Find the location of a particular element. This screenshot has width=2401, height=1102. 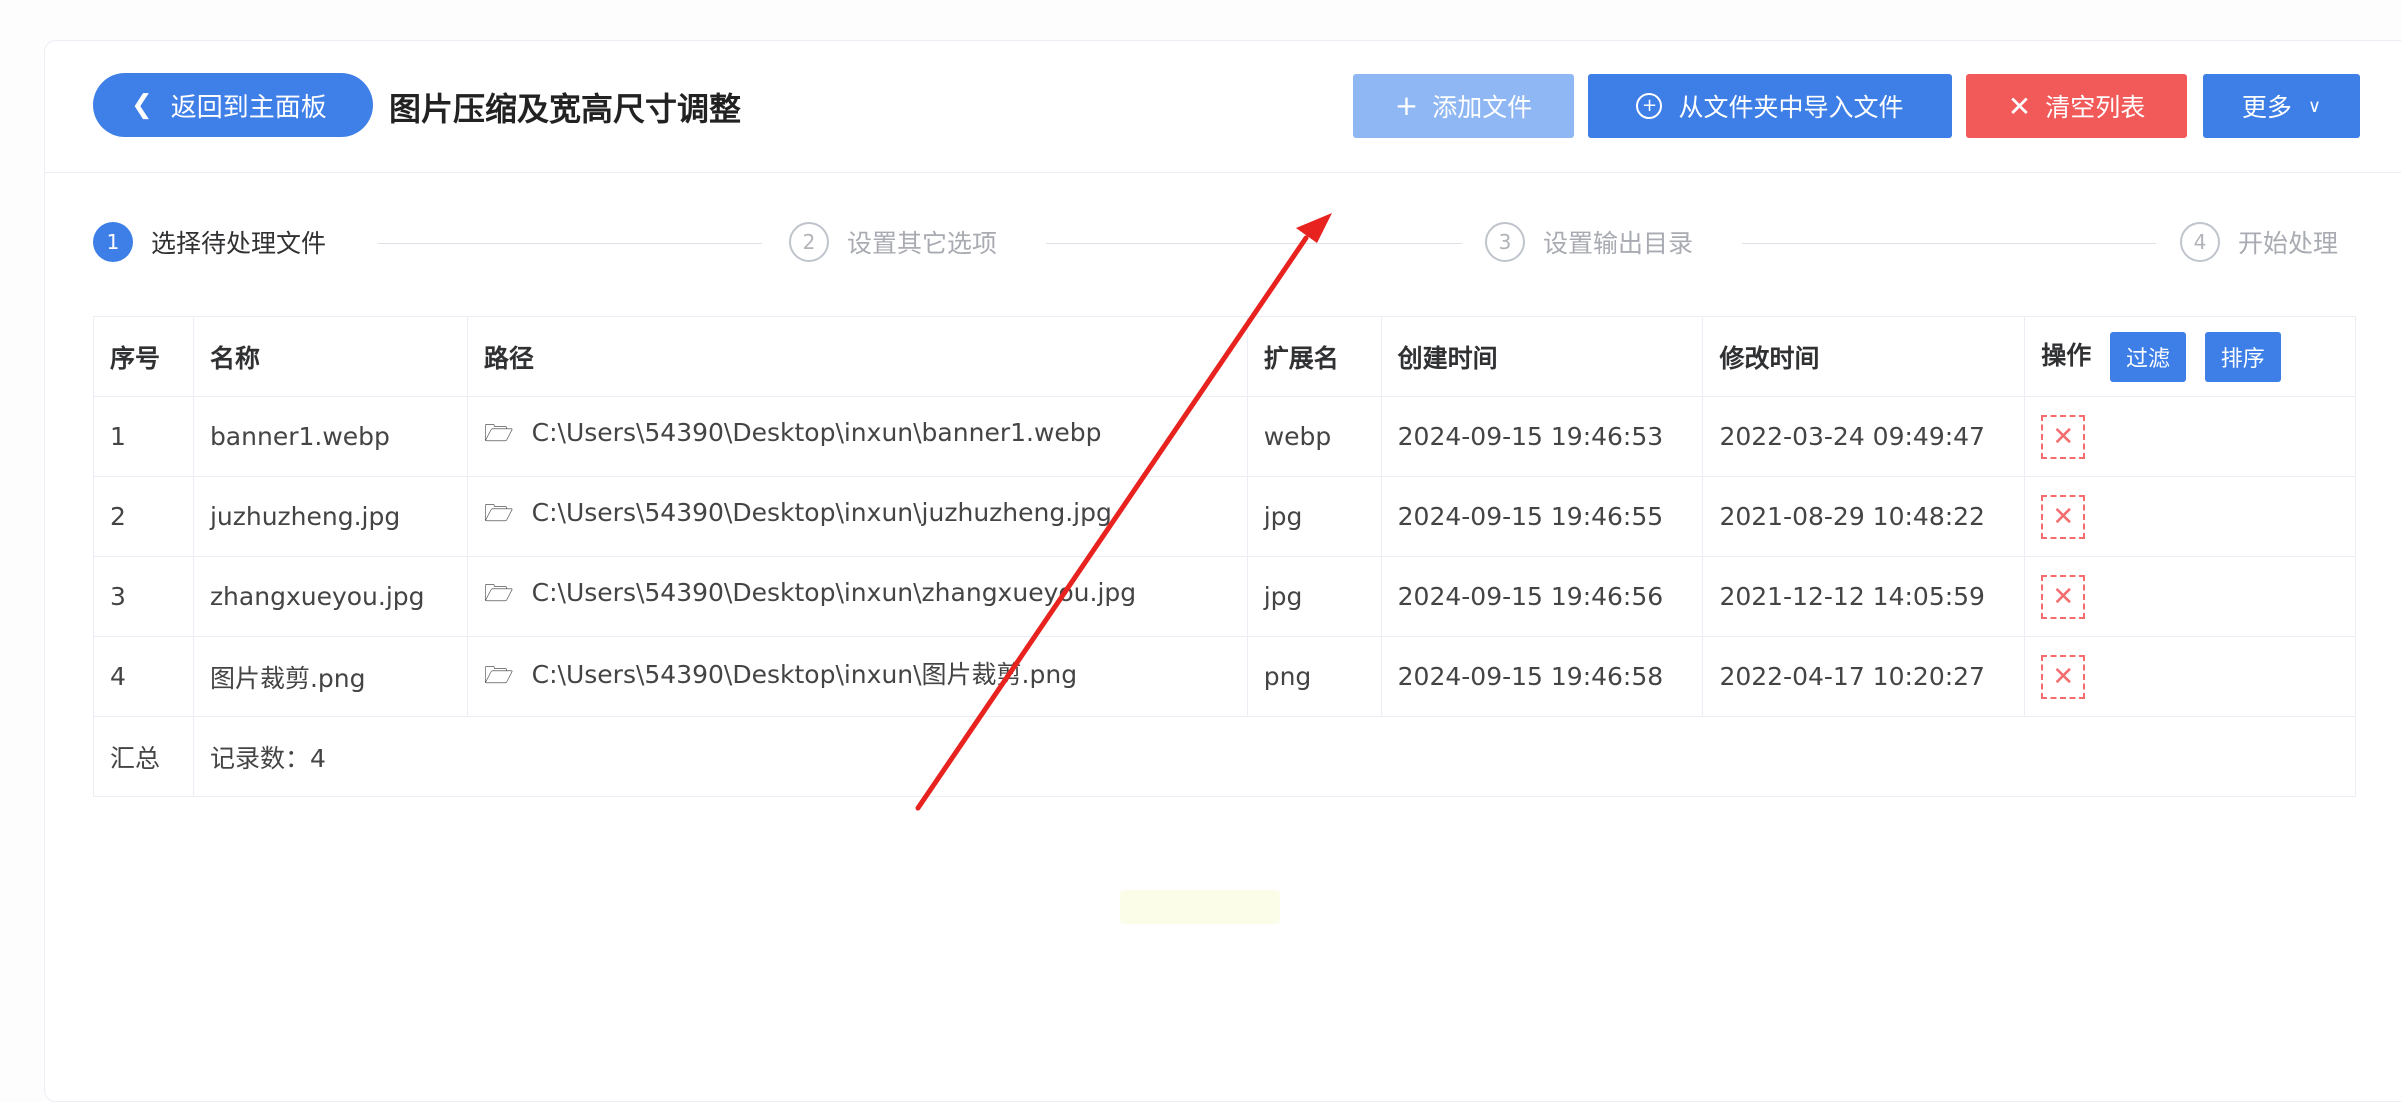

cell-index: 2 is located at coordinates (143, 516).